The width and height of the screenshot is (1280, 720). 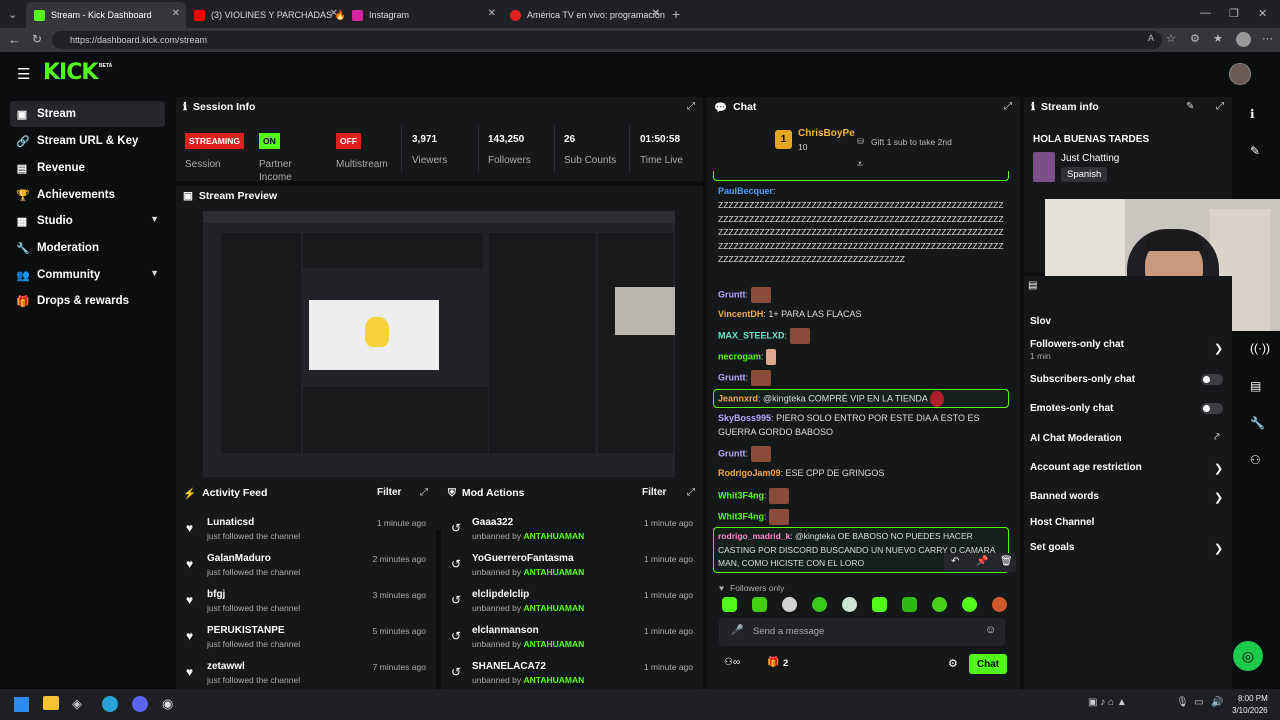 I want to click on tab-menu-icon: ⌄, so click(x=12, y=14).